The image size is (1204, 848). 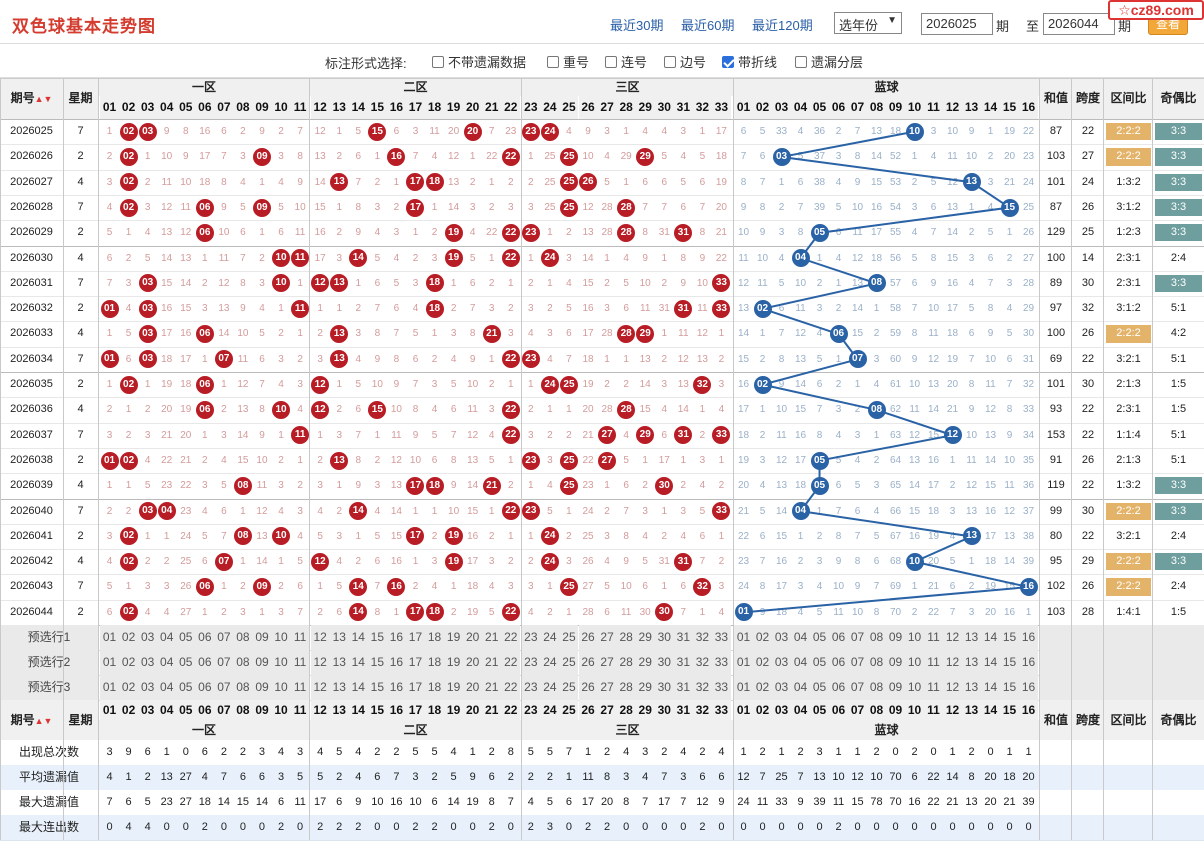 I want to click on option-line: 带折线, so click(x=749, y=61).